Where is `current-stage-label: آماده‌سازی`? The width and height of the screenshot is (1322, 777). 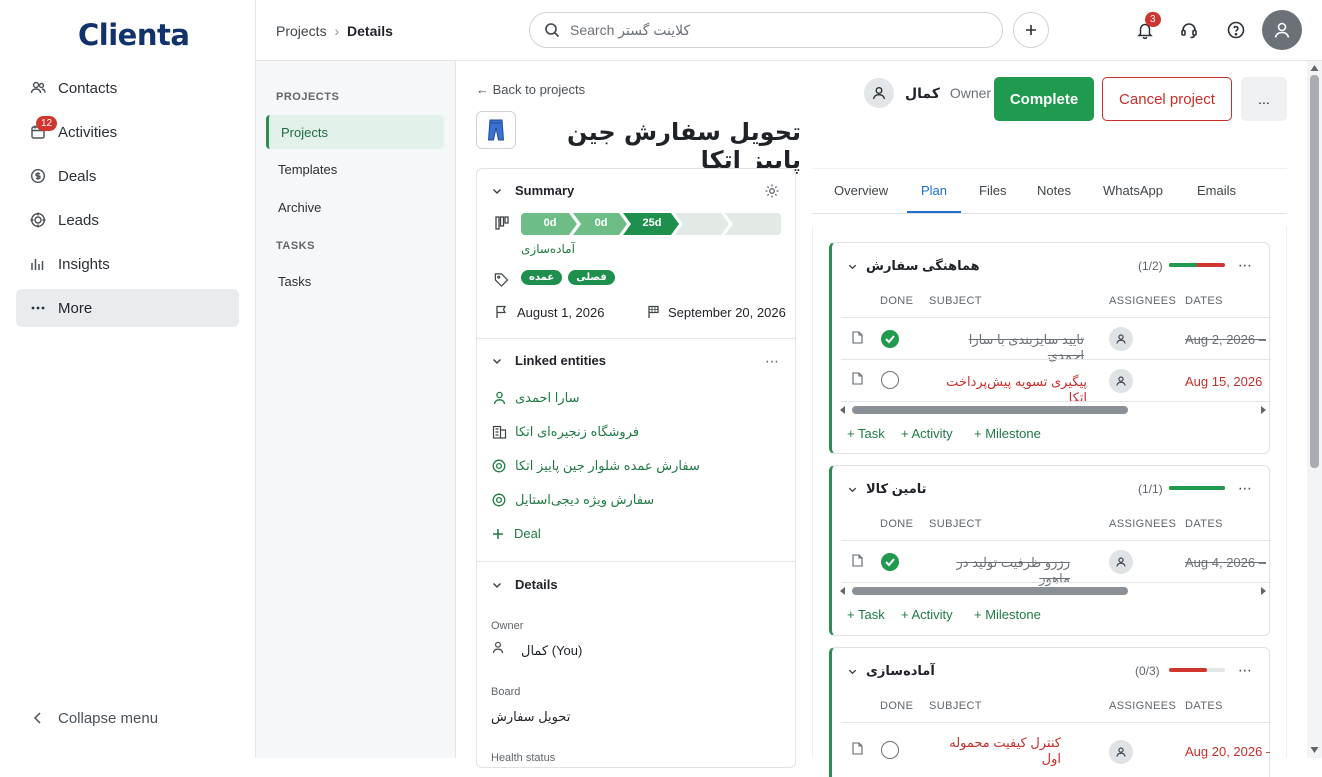 current-stage-label: آماده‌سازی is located at coordinates (548, 249).